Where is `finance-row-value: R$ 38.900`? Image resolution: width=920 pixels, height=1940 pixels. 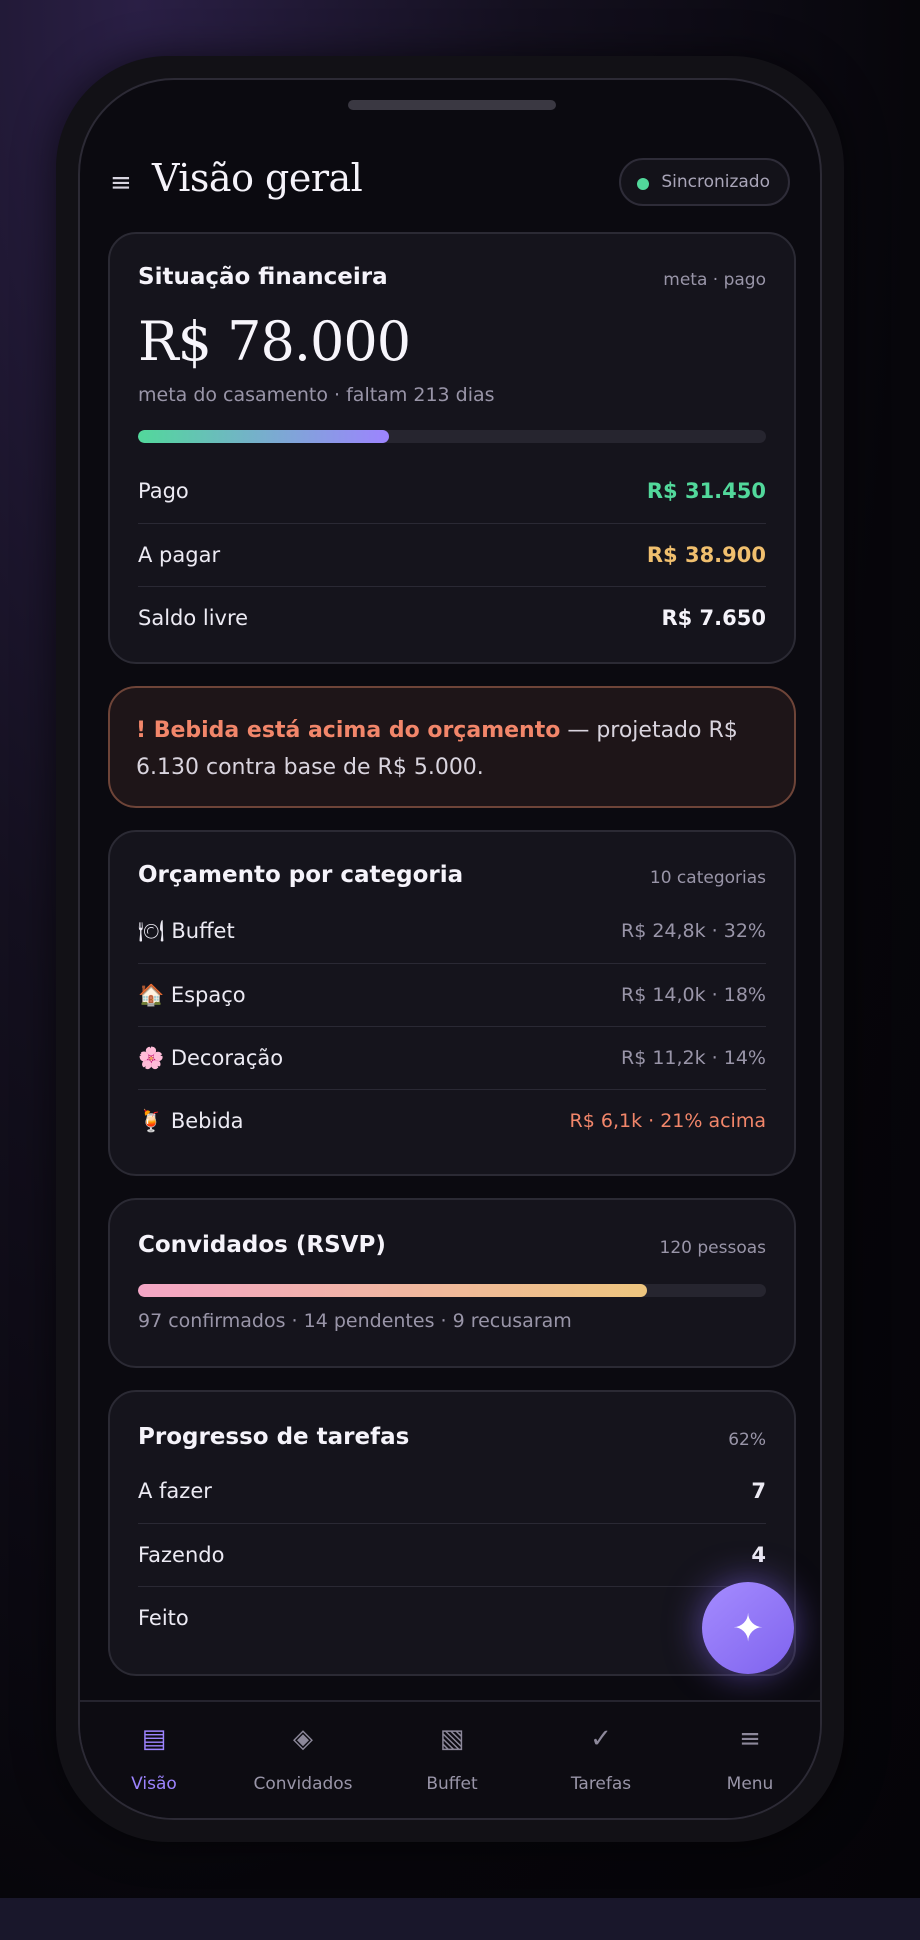 finance-row-value: R$ 38.900 is located at coordinates (706, 555).